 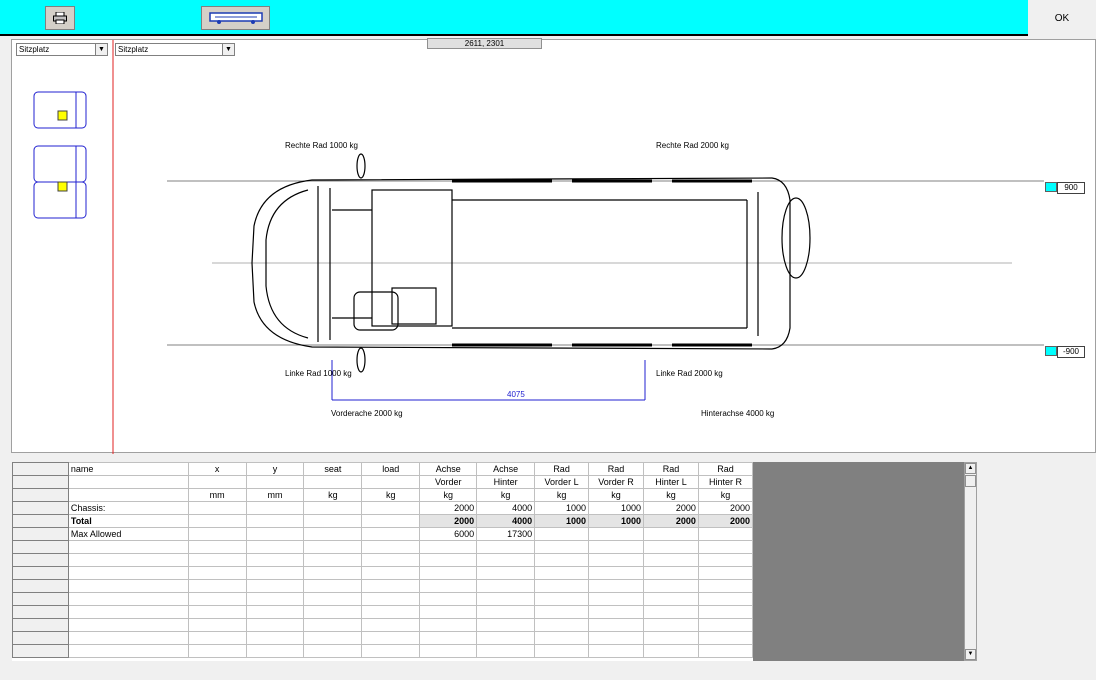 I want to click on side-value-bottom: -900, so click(x=1071, y=352).